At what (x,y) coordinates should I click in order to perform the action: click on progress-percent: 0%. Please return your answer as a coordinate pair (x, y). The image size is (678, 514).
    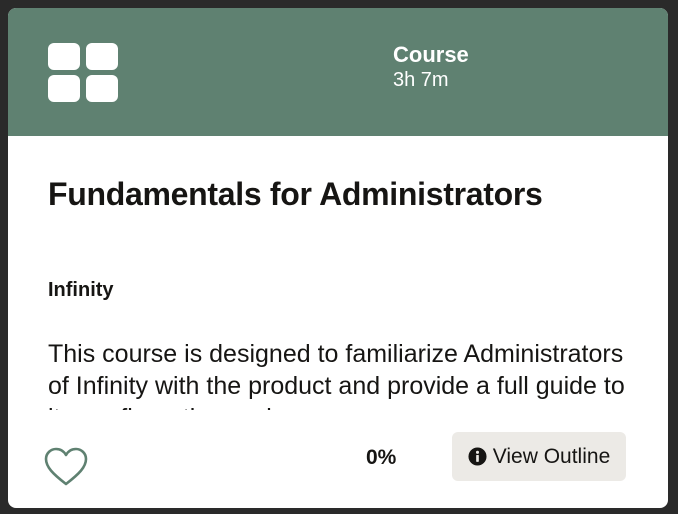
    Looking at the image, I should click on (381, 457).